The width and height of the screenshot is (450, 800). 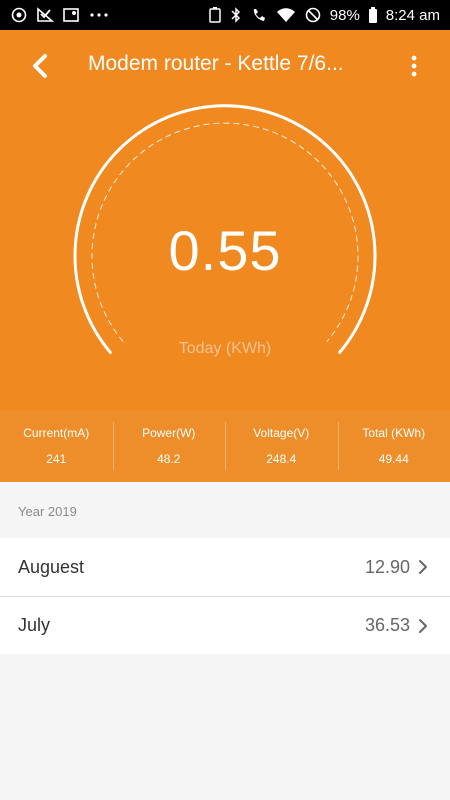 I want to click on more-dots-icon, so click(x=99, y=15).